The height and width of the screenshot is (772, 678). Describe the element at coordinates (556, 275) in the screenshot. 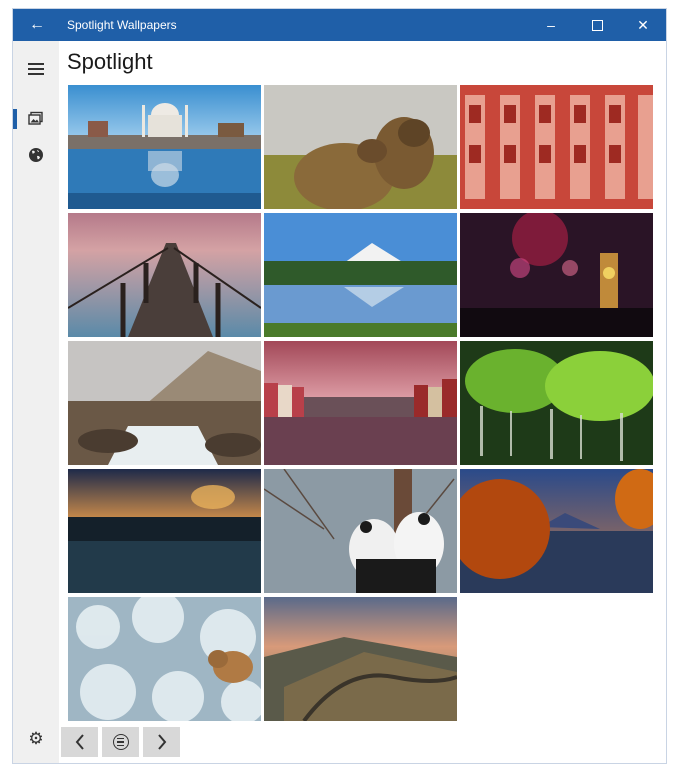

I see `wallpaper-thumbnail-fireworks` at that location.